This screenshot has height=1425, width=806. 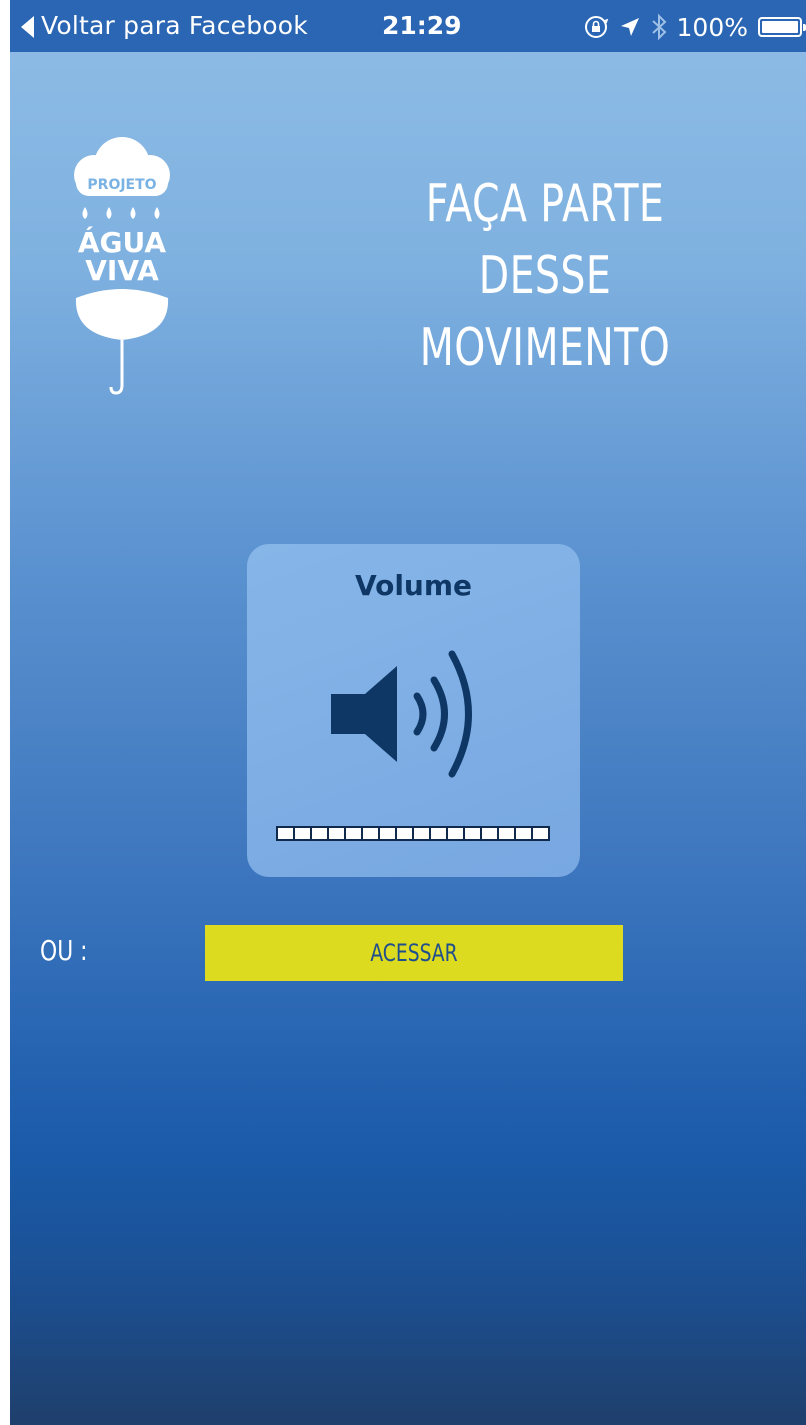 I want to click on status-icons: 100%, so click(x=694, y=27).